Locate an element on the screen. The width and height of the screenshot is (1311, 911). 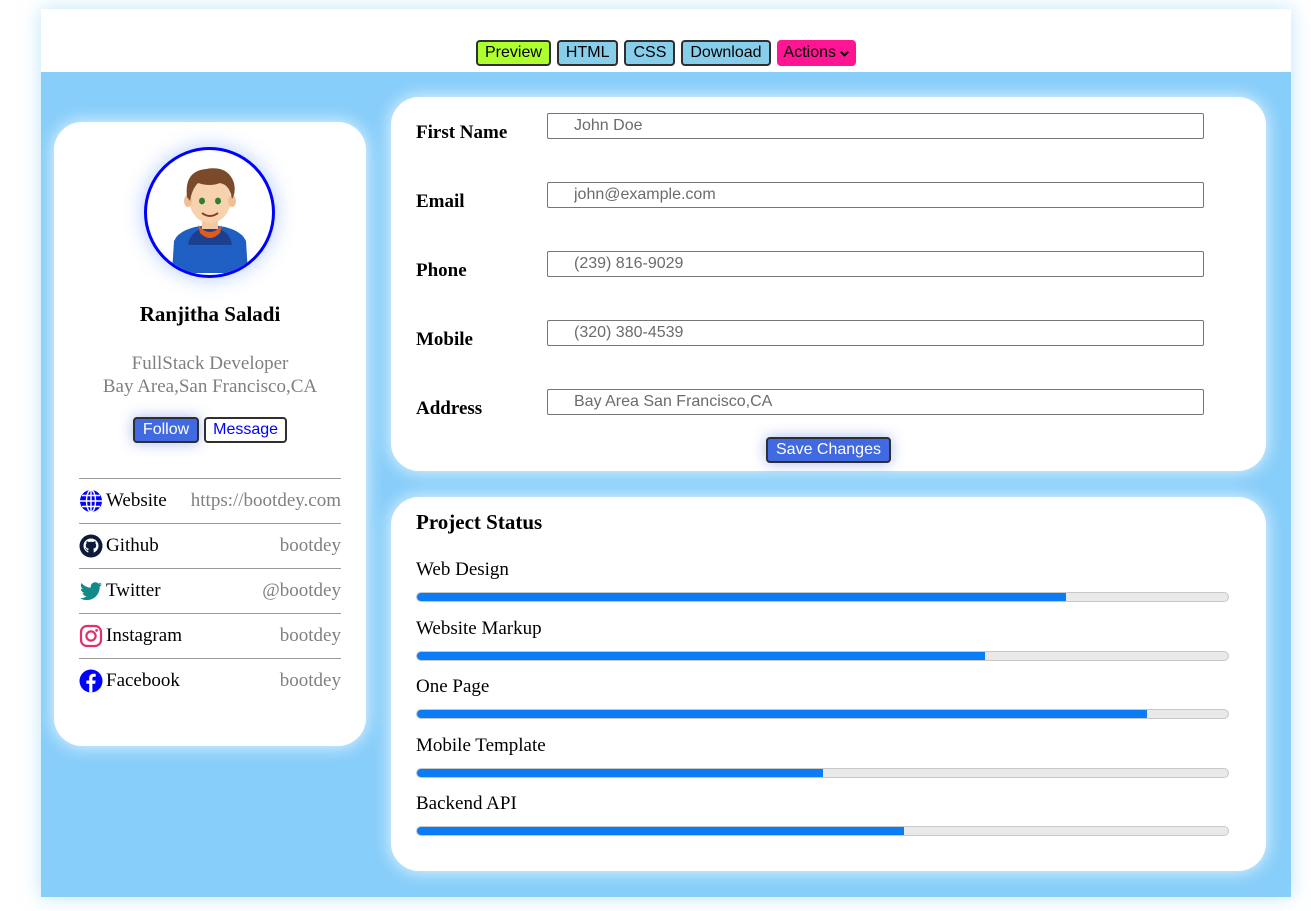
social-value: https://bootdey.com is located at coordinates (266, 501).